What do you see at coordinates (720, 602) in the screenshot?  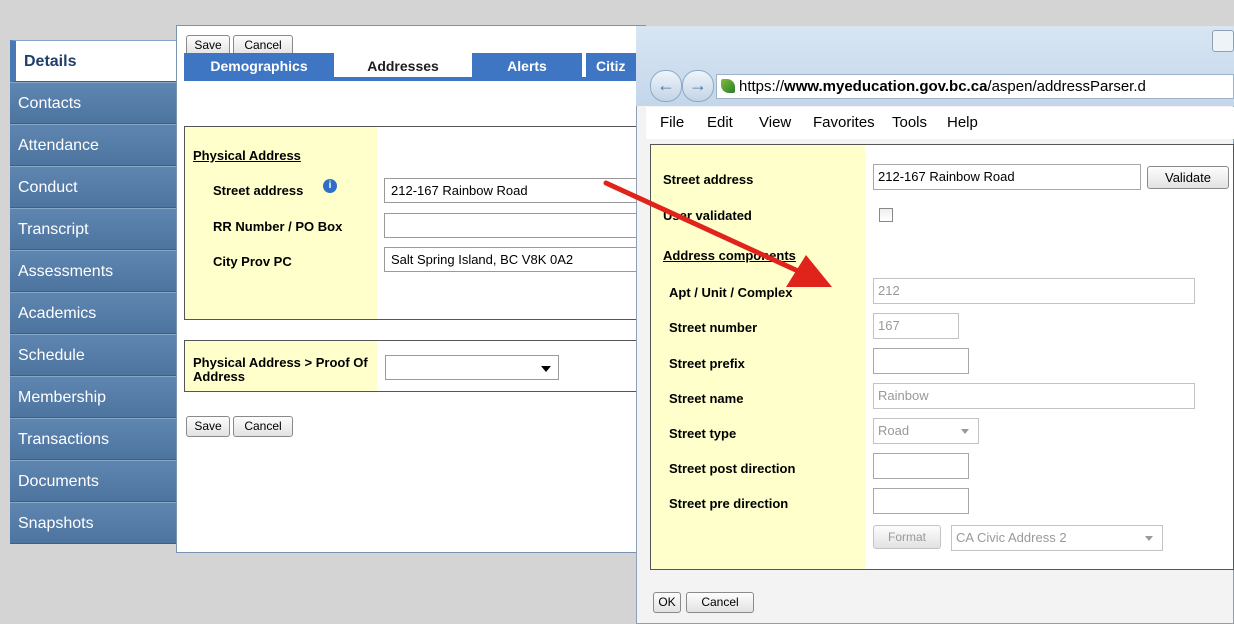 I see `dialog-cancel-button: Cancel` at bounding box center [720, 602].